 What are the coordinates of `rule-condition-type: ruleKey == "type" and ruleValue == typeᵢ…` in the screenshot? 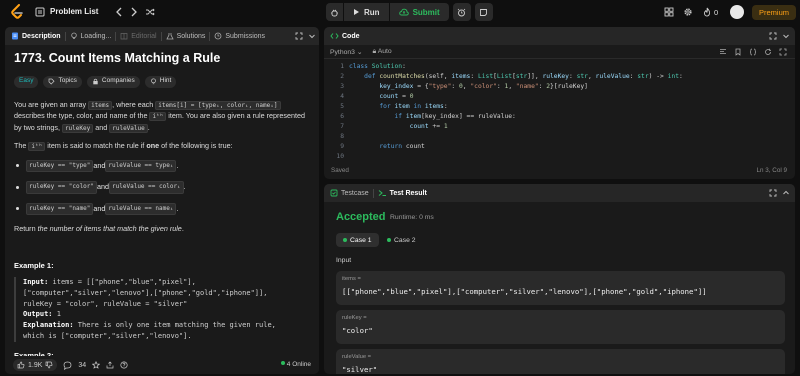 It's located at (163, 165).